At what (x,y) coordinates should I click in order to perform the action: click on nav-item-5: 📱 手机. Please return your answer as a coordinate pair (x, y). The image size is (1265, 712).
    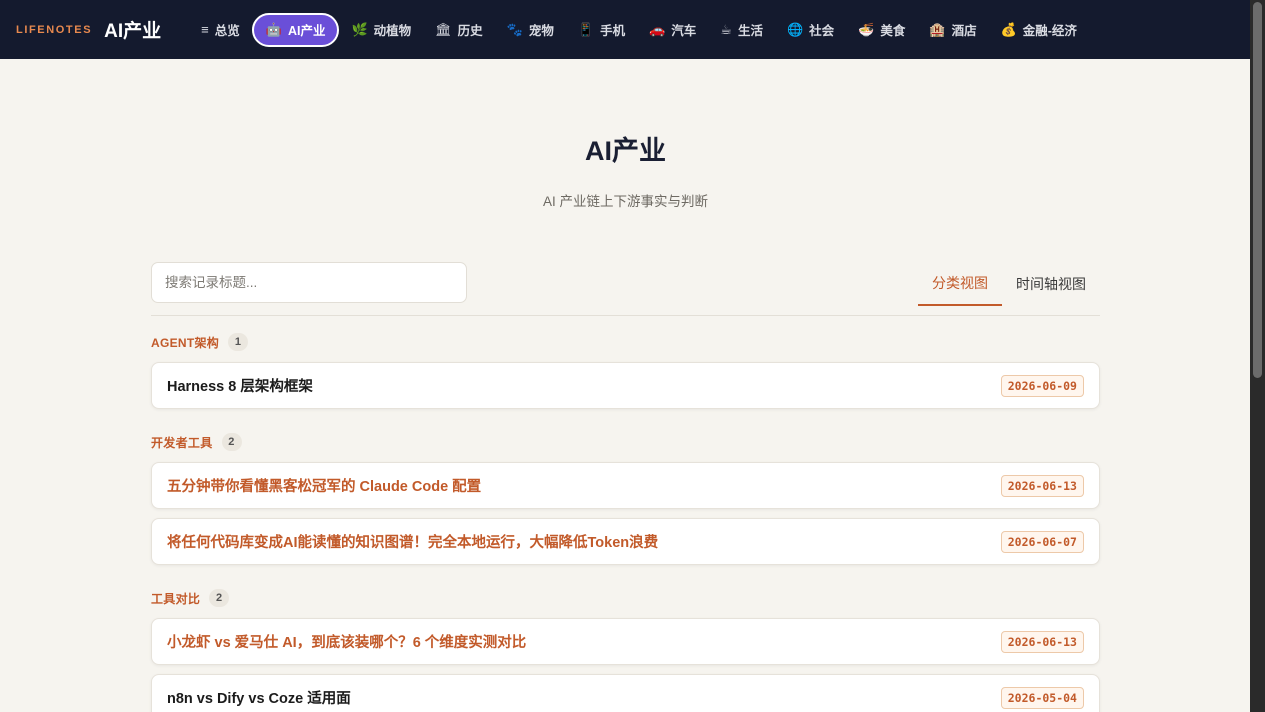
    Looking at the image, I should click on (601, 30).